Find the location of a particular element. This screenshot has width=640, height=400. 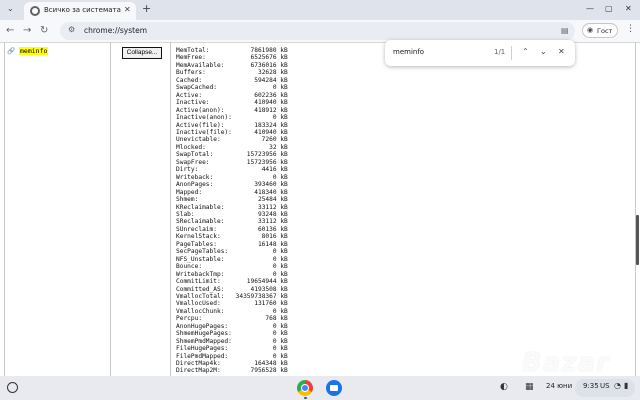

meminfo-row: SUnreclaim: 60136 kB is located at coordinates (232, 229).